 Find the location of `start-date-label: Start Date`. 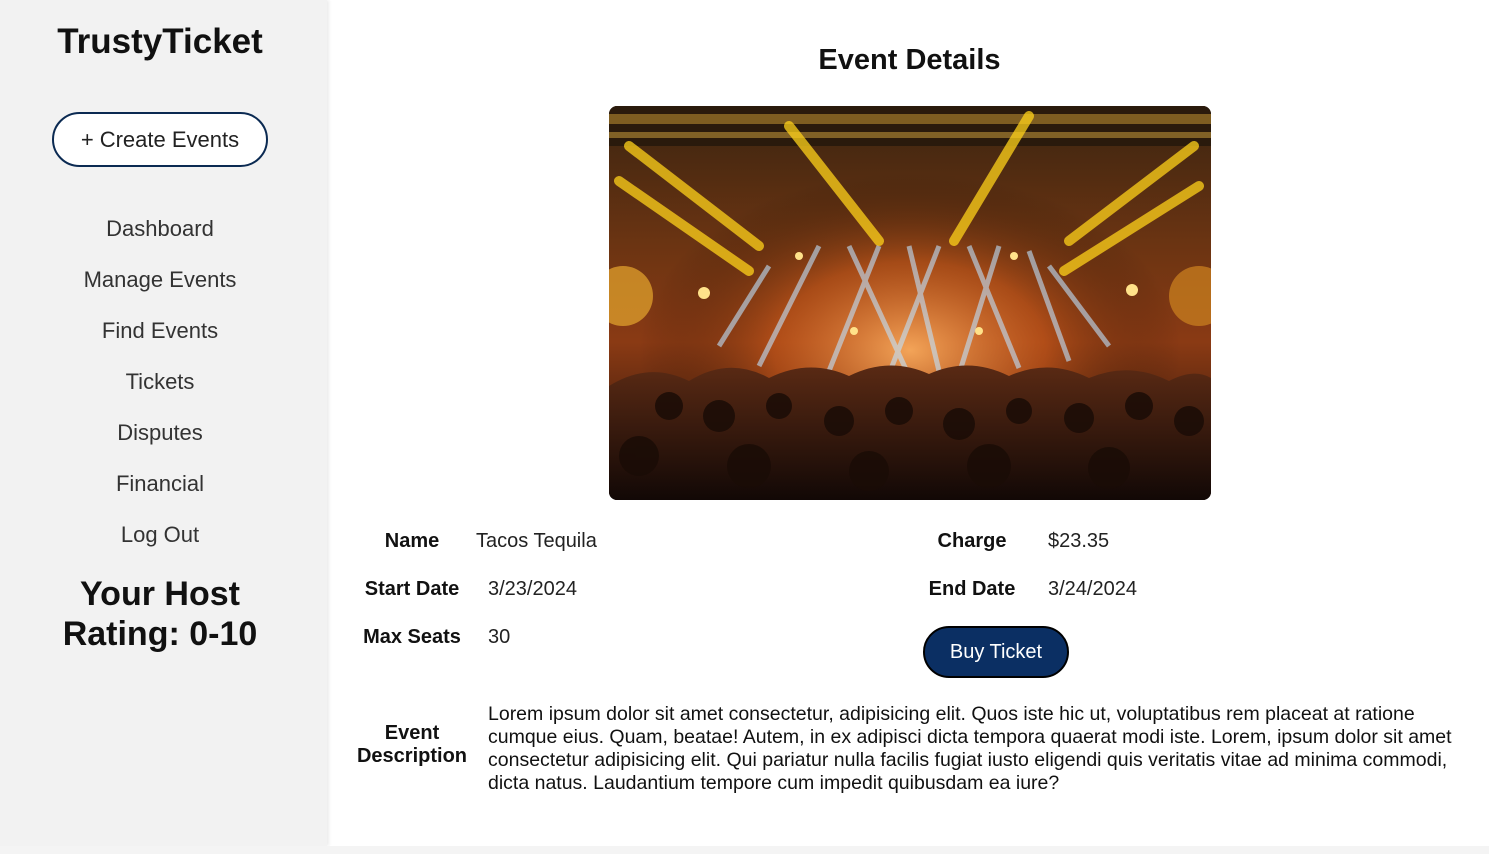

start-date-label: Start Date is located at coordinates (412, 589).